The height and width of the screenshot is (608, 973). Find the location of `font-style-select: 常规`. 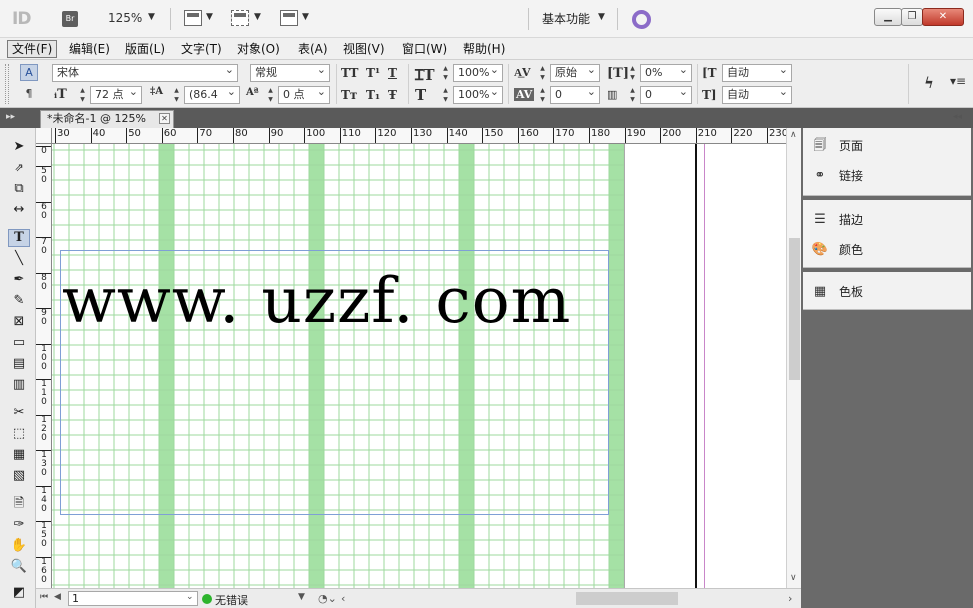

font-style-select: 常规 is located at coordinates (290, 72).